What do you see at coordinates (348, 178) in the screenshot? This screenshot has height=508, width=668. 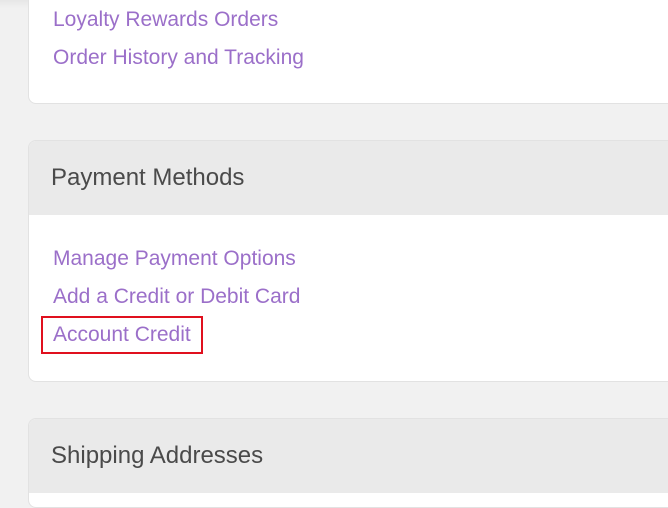 I see `payment-methods-title: Payment Methods` at bounding box center [348, 178].